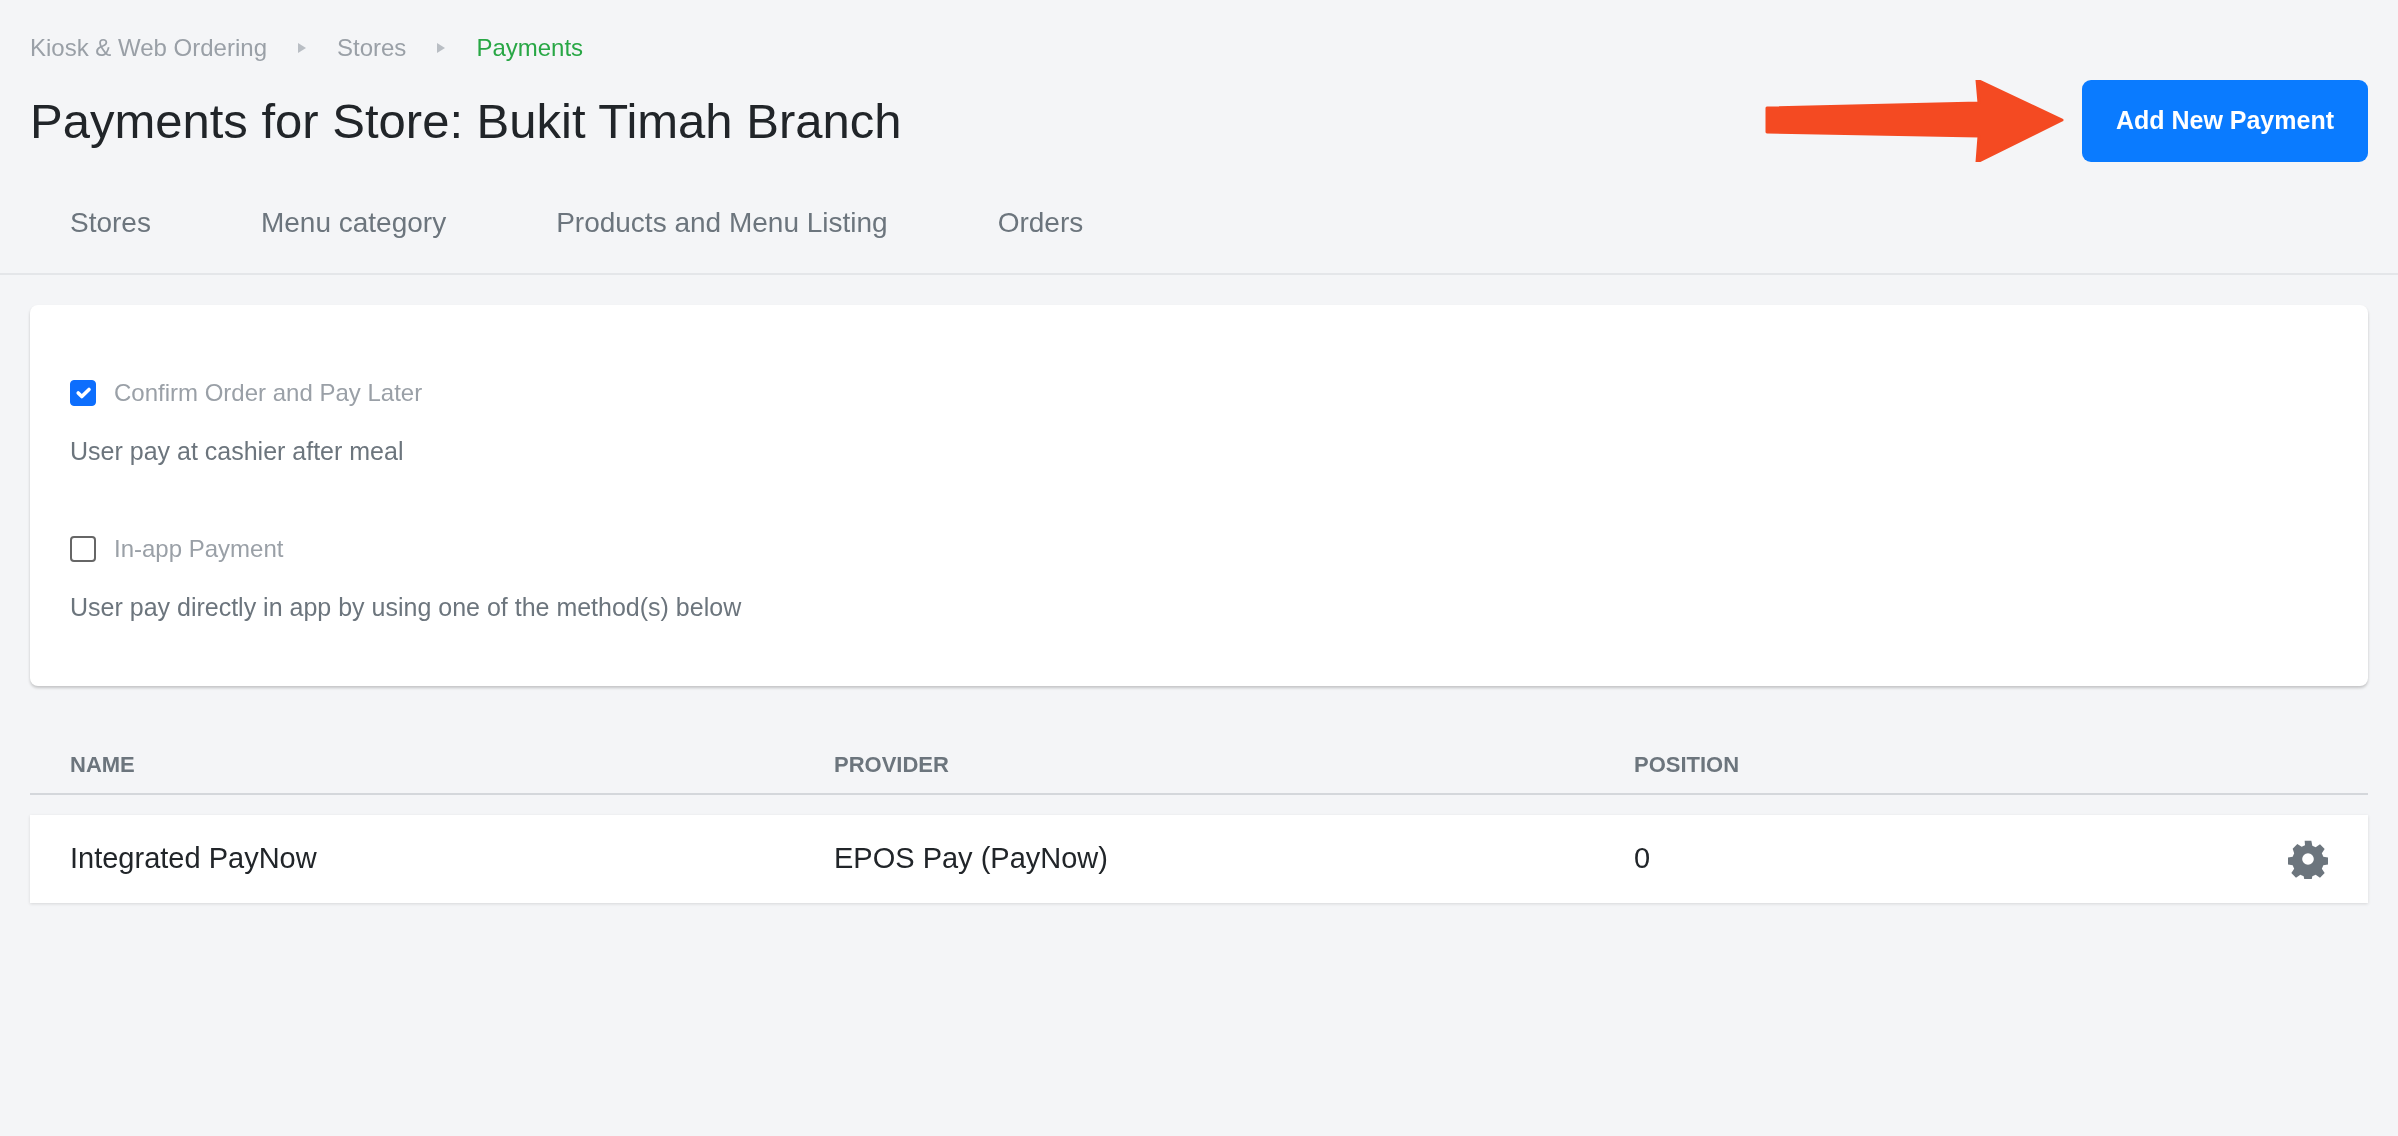 The height and width of the screenshot is (1136, 2398). Describe the element at coordinates (1981, 765) in the screenshot. I see `column-header: POSITION` at that location.